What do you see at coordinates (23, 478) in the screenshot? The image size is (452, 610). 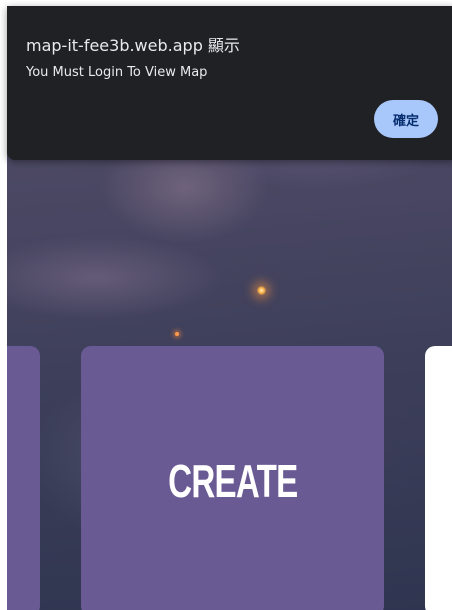 I see `card-previous` at bounding box center [23, 478].